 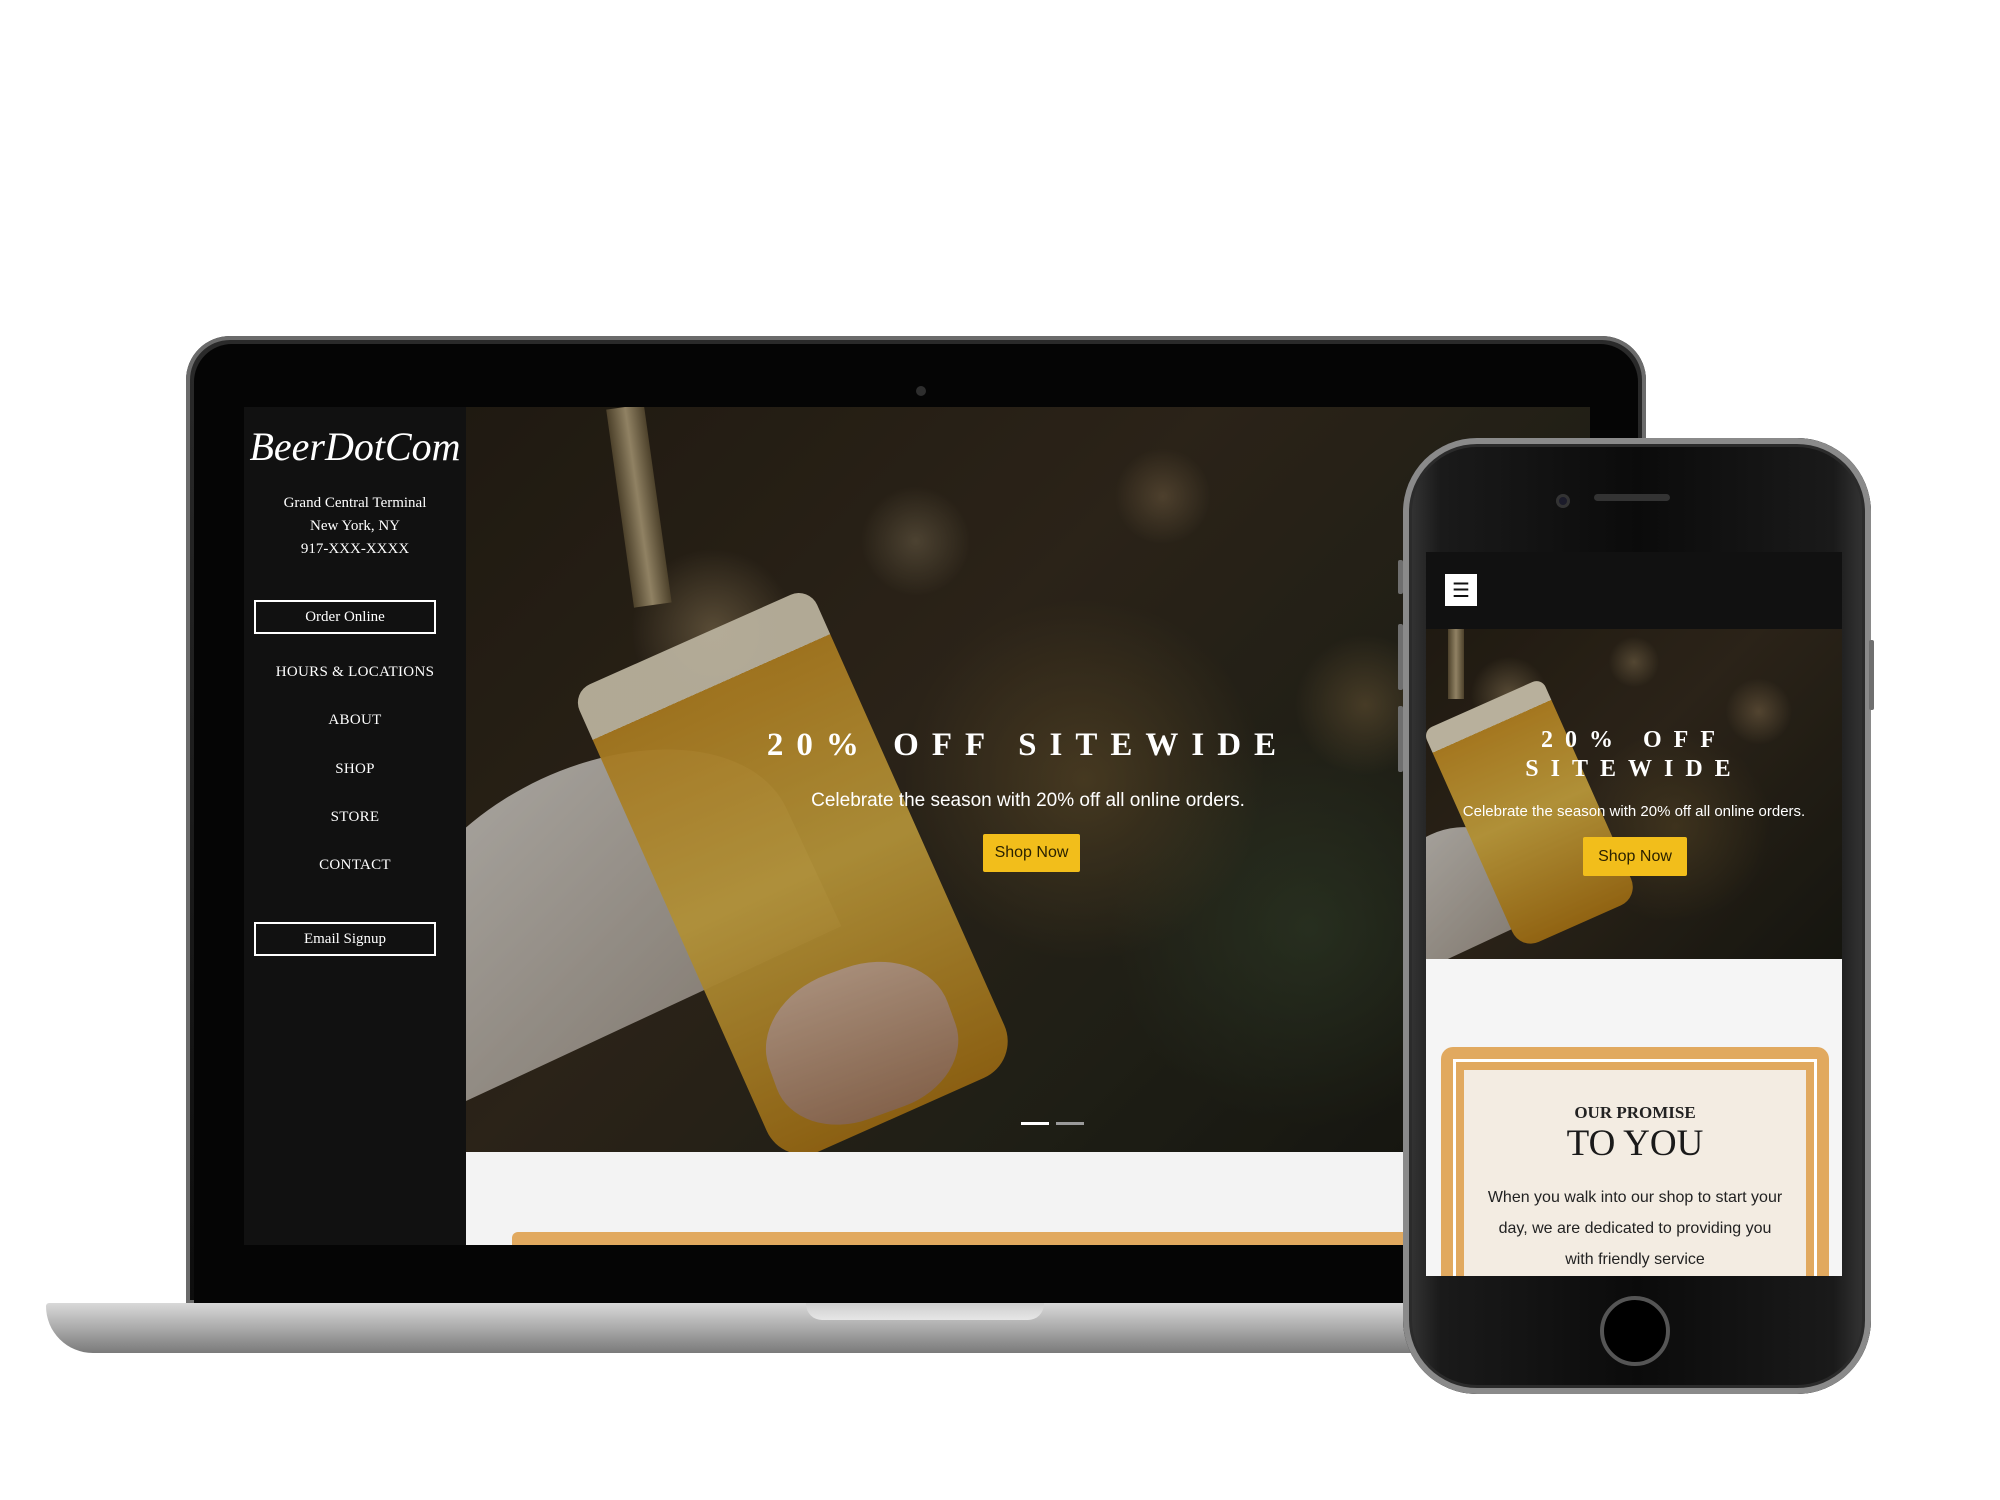 What do you see at coordinates (925, 1311) in the screenshot?
I see `laptop-notch` at bounding box center [925, 1311].